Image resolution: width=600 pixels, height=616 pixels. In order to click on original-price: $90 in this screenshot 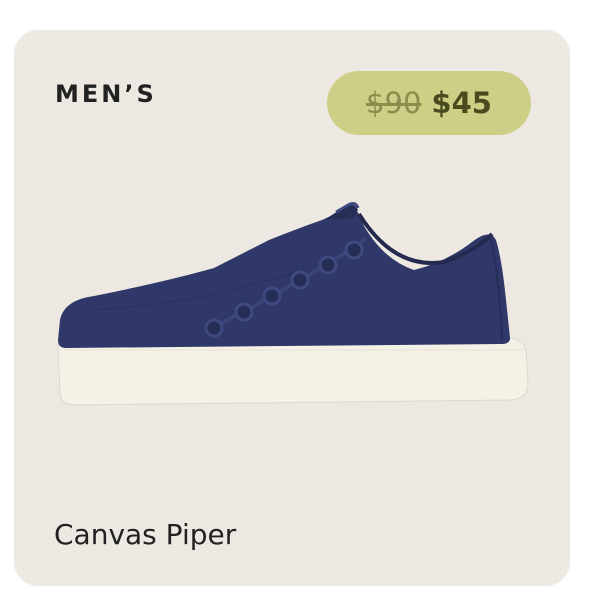, I will do `click(394, 103)`.